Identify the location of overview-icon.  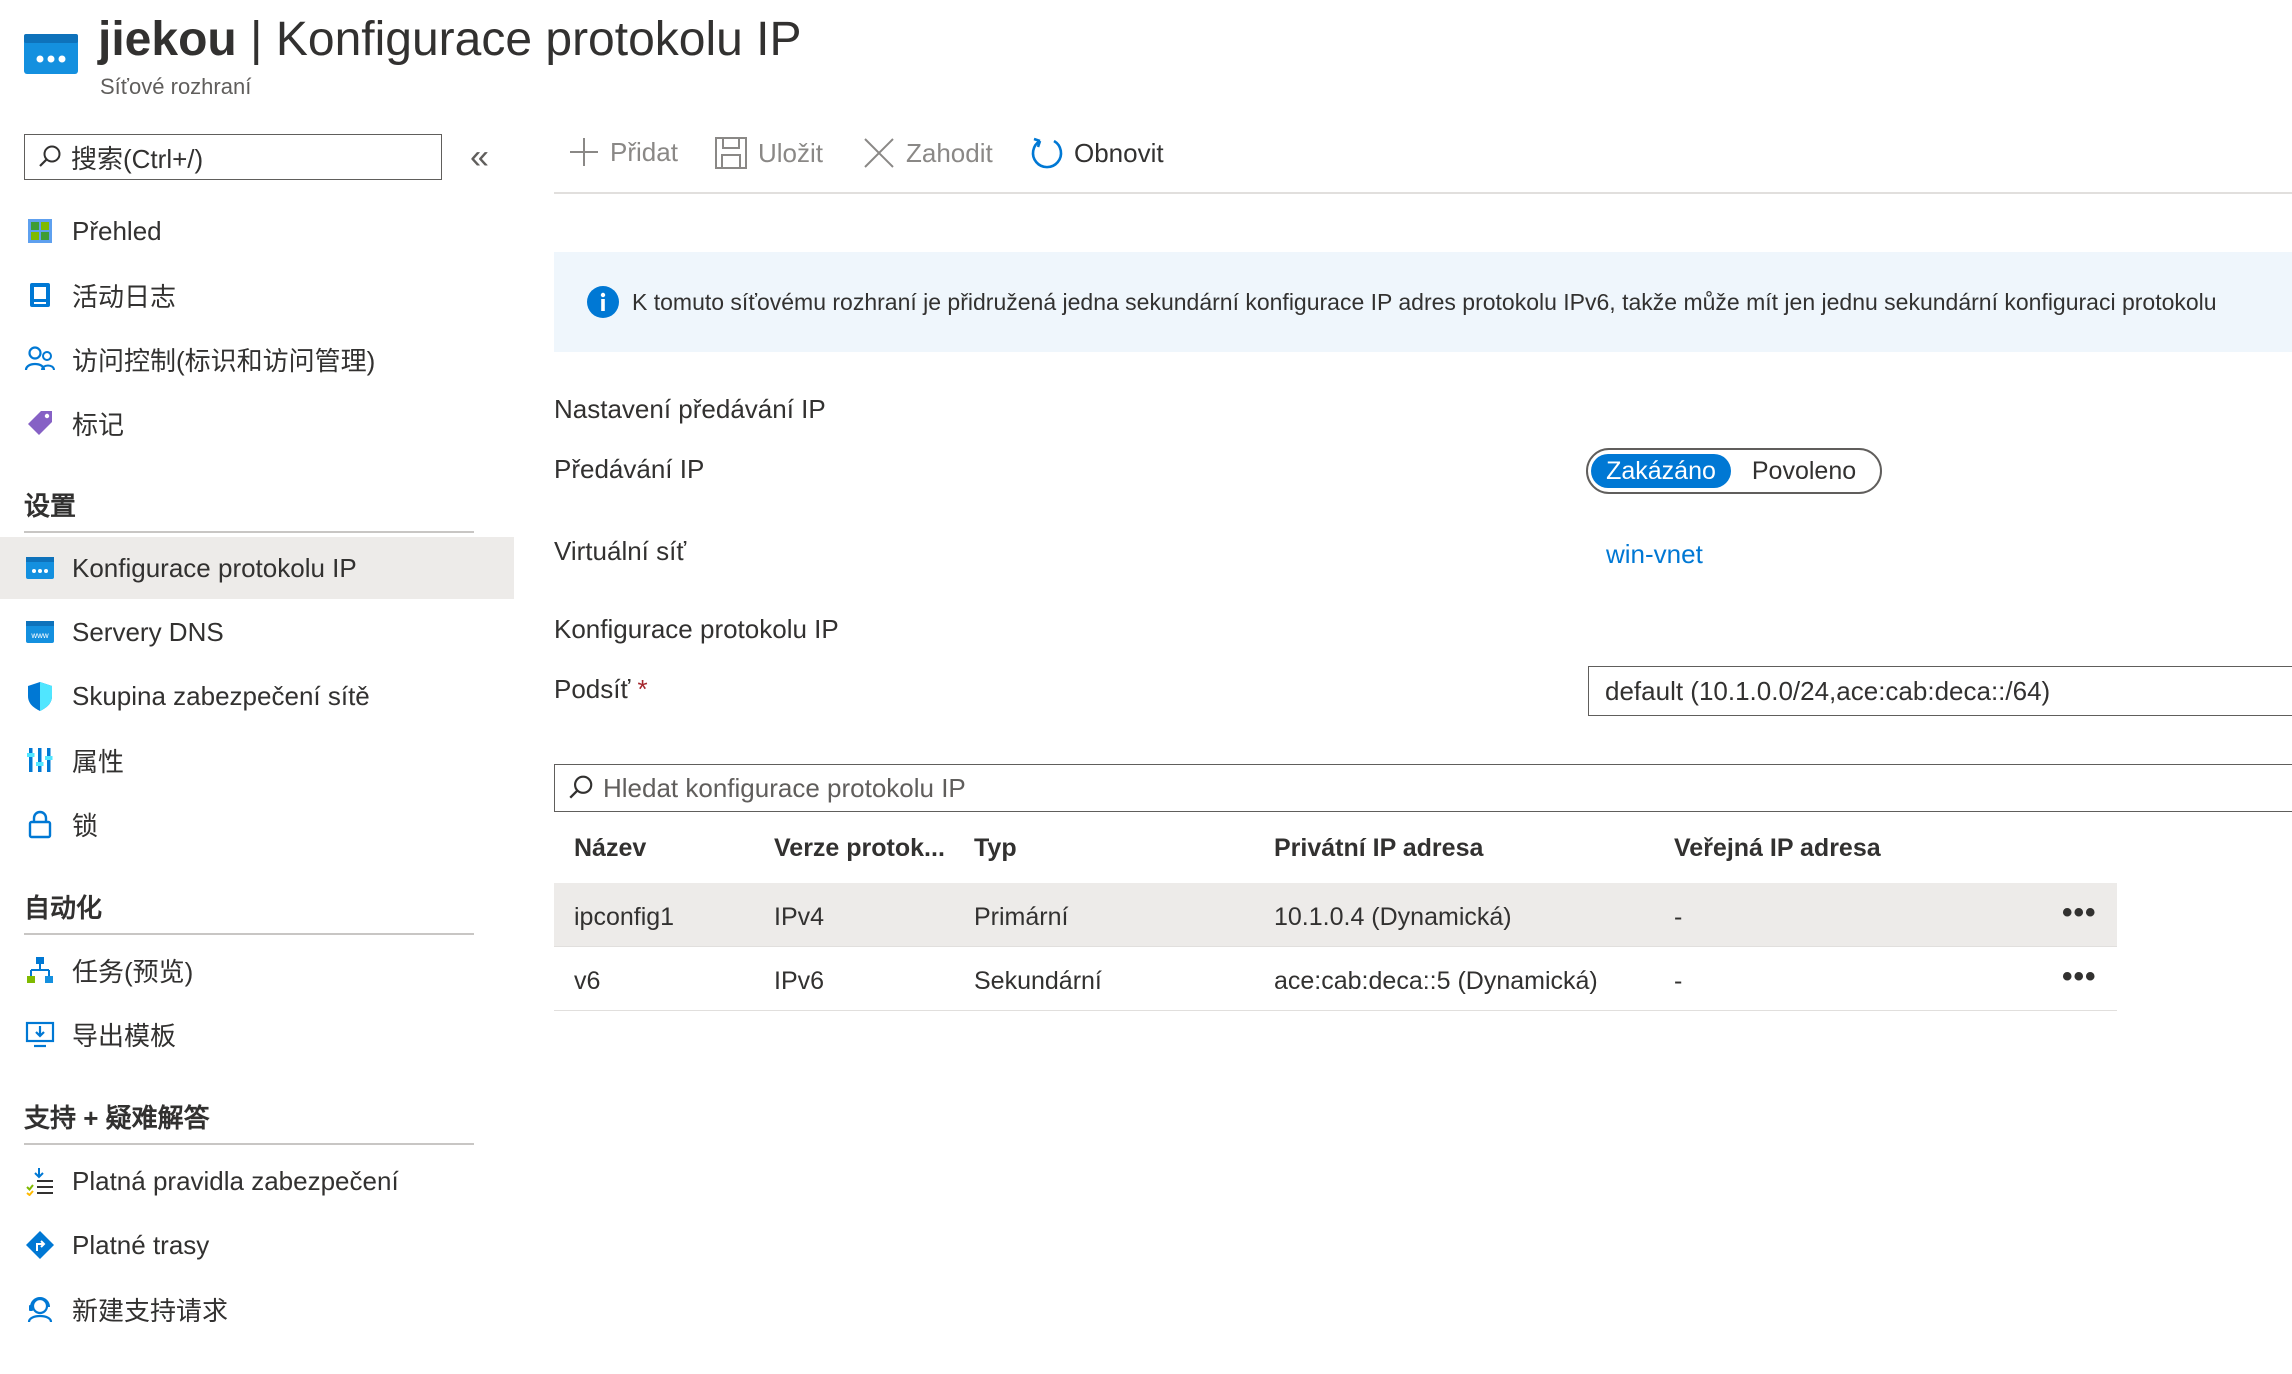
(40, 231).